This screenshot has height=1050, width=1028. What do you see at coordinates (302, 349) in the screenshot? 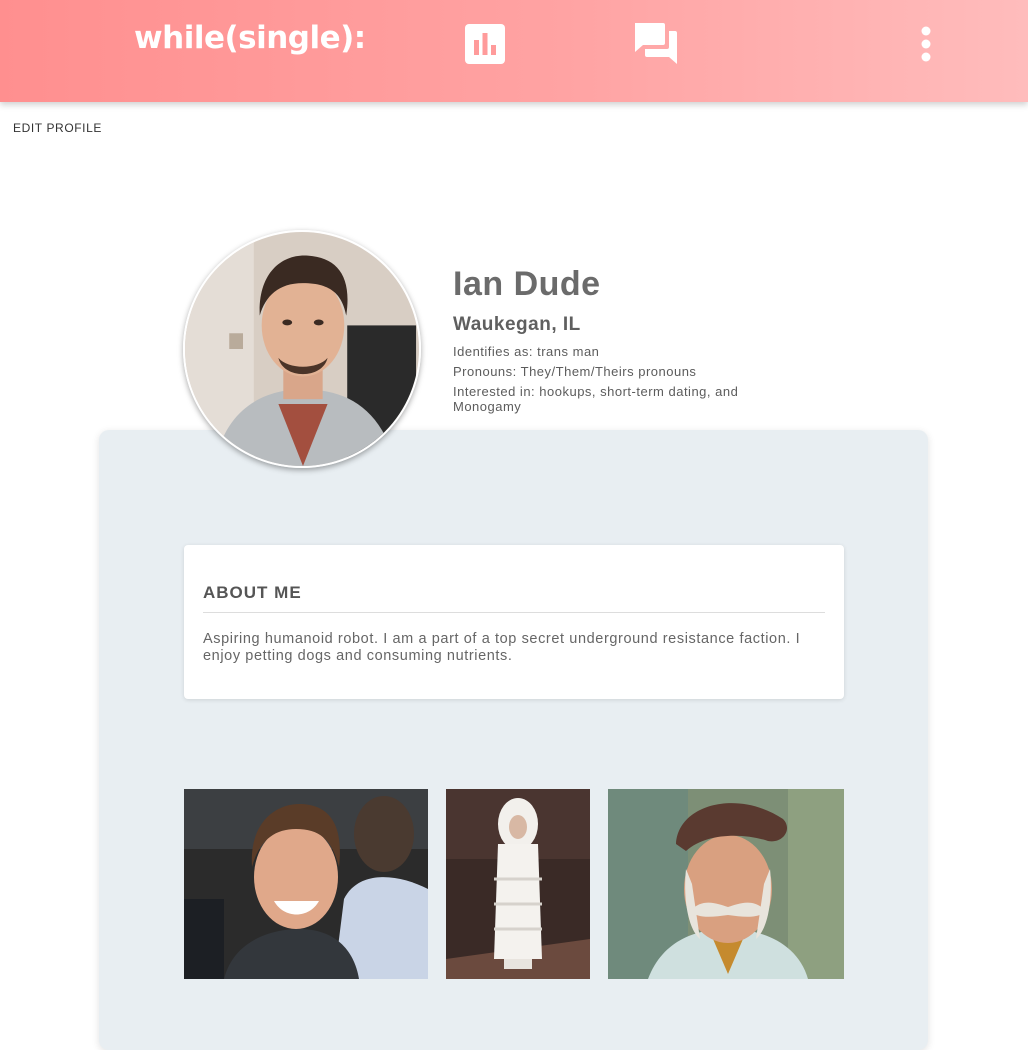
I see `profile-avatar` at bounding box center [302, 349].